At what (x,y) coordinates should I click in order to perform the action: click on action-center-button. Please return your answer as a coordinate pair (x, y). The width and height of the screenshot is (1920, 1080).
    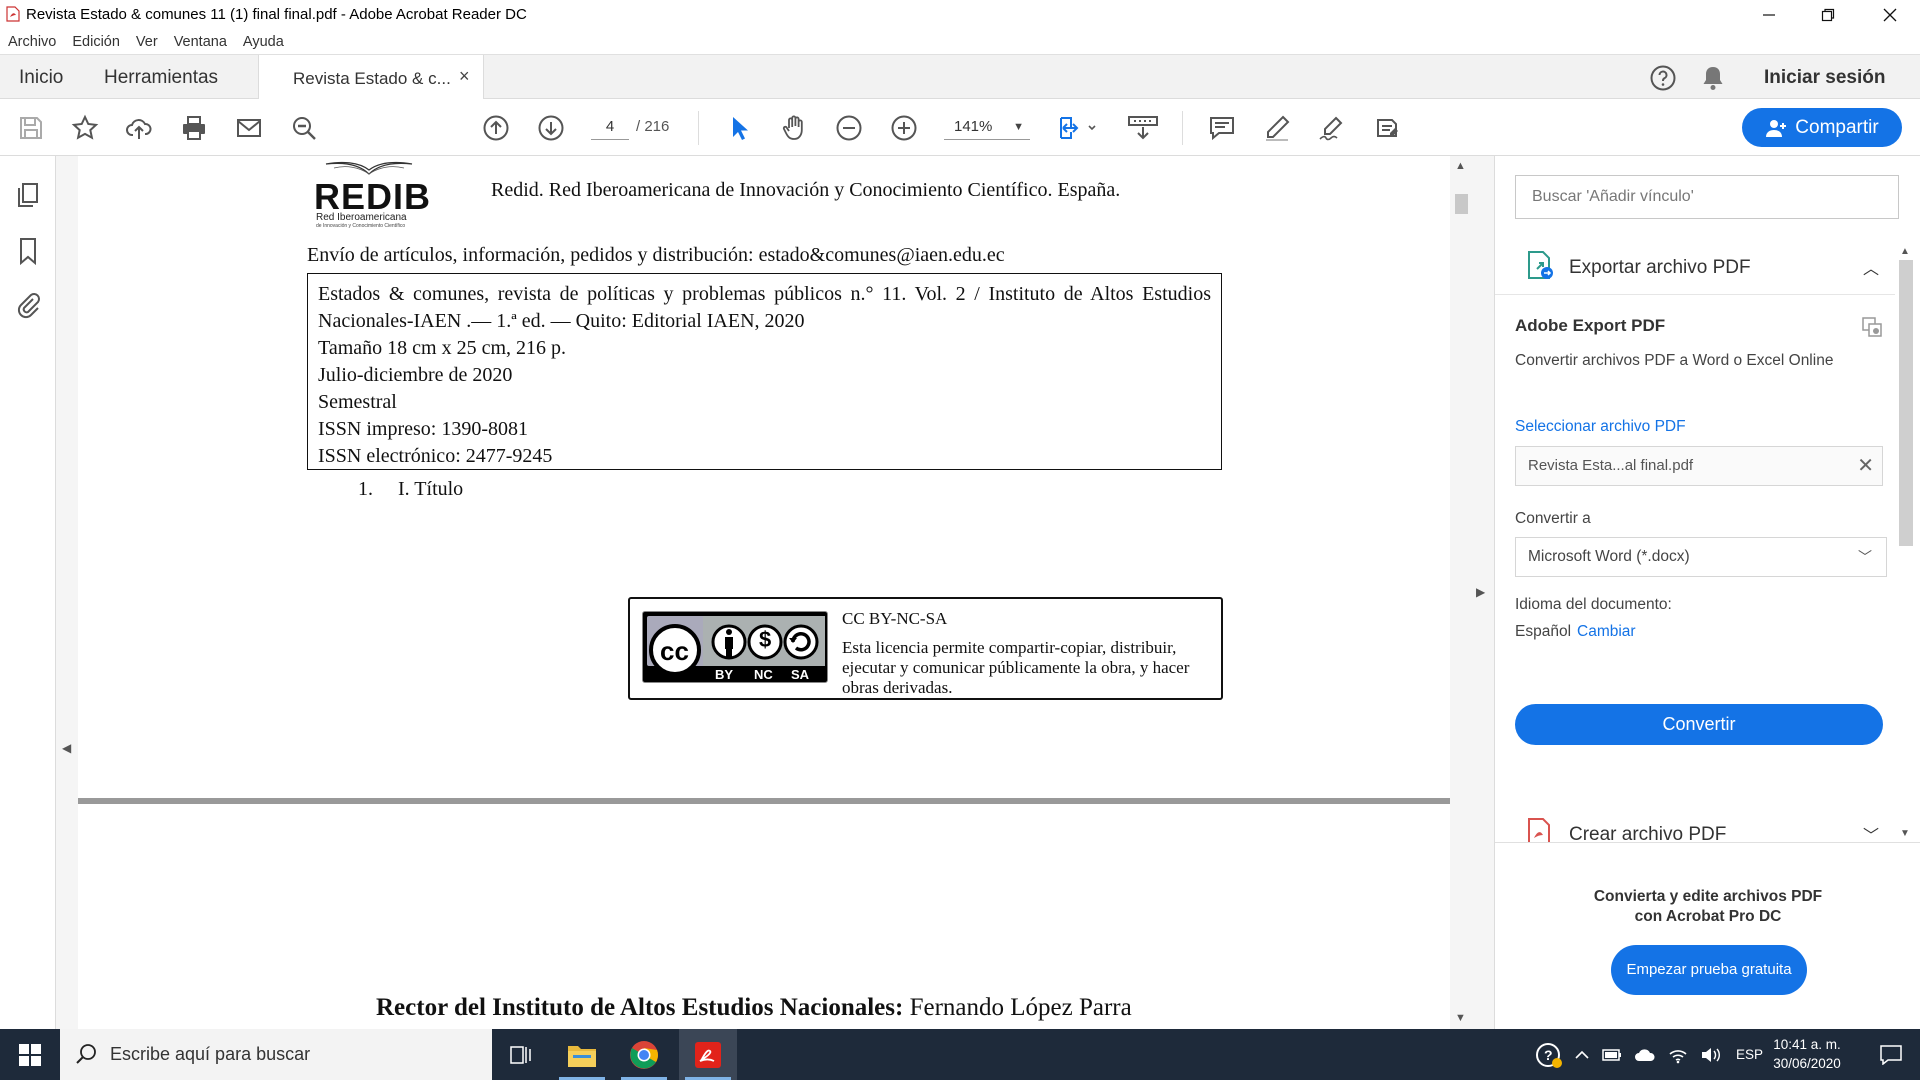
    Looking at the image, I should click on (1891, 1054).